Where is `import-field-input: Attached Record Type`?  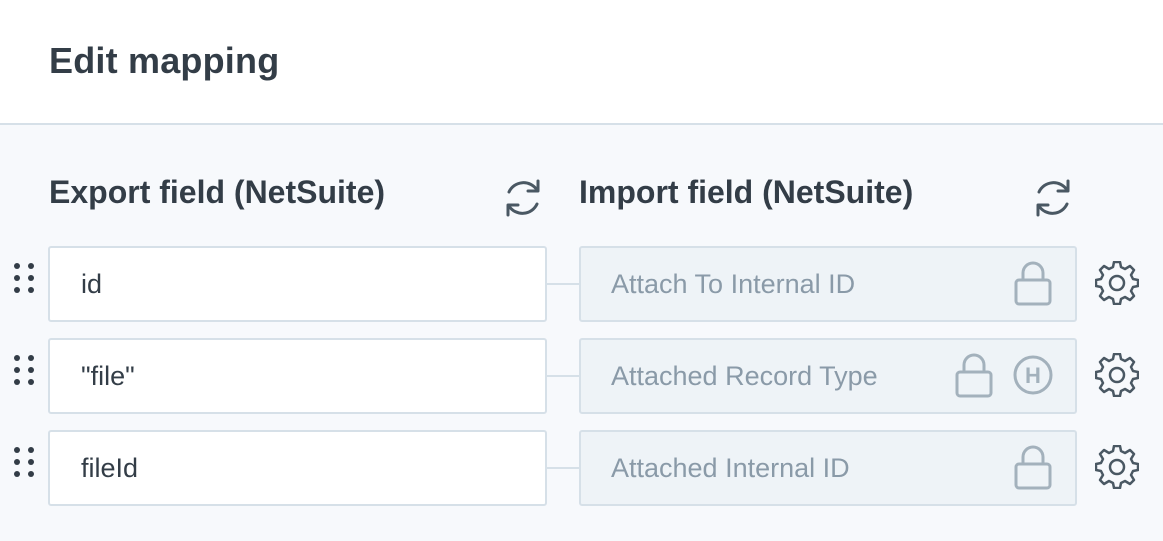
import-field-input: Attached Record Type is located at coordinates (828, 376).